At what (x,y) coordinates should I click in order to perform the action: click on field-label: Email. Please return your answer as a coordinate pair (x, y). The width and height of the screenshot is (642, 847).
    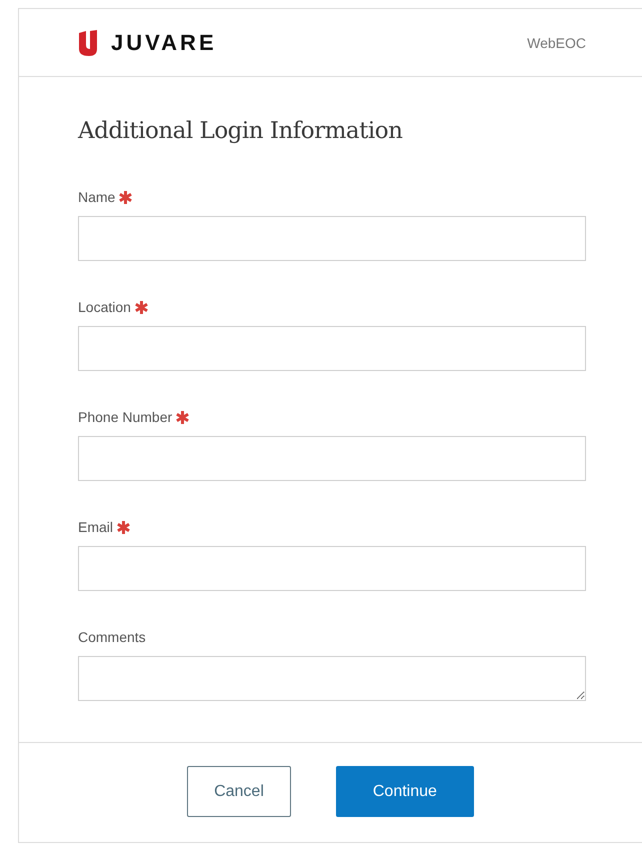
    Looking at the image, I should click on (96, 527).